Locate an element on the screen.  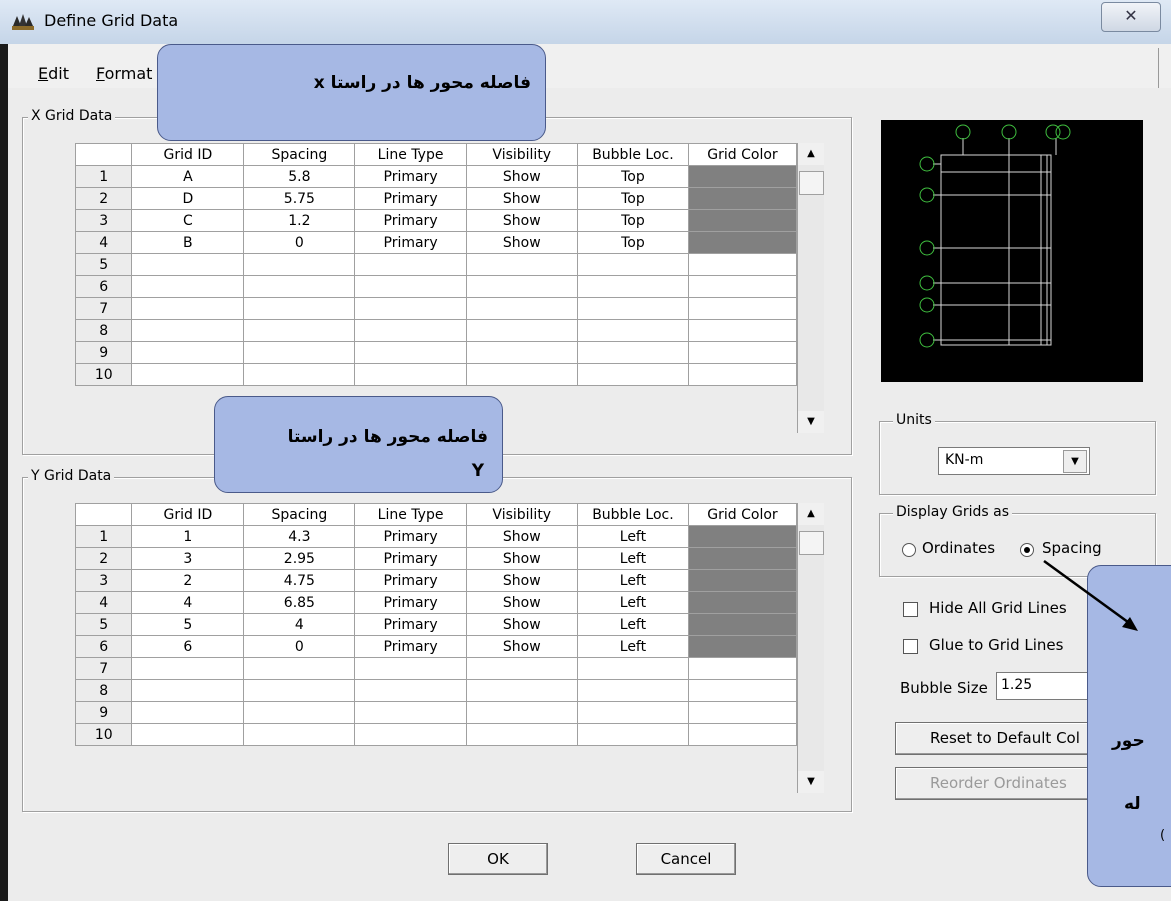
table-row: 1 1 4.3 Primary Show Left is located at coordinates (436, 536).